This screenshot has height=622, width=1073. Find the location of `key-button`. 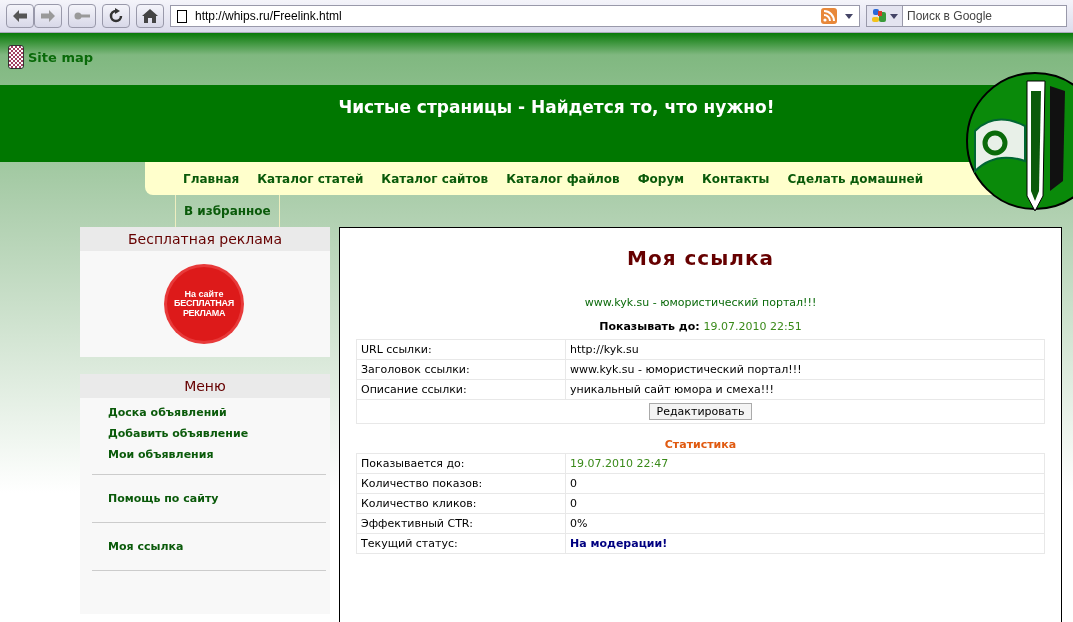

key-button is located at coordinates (82, 16).